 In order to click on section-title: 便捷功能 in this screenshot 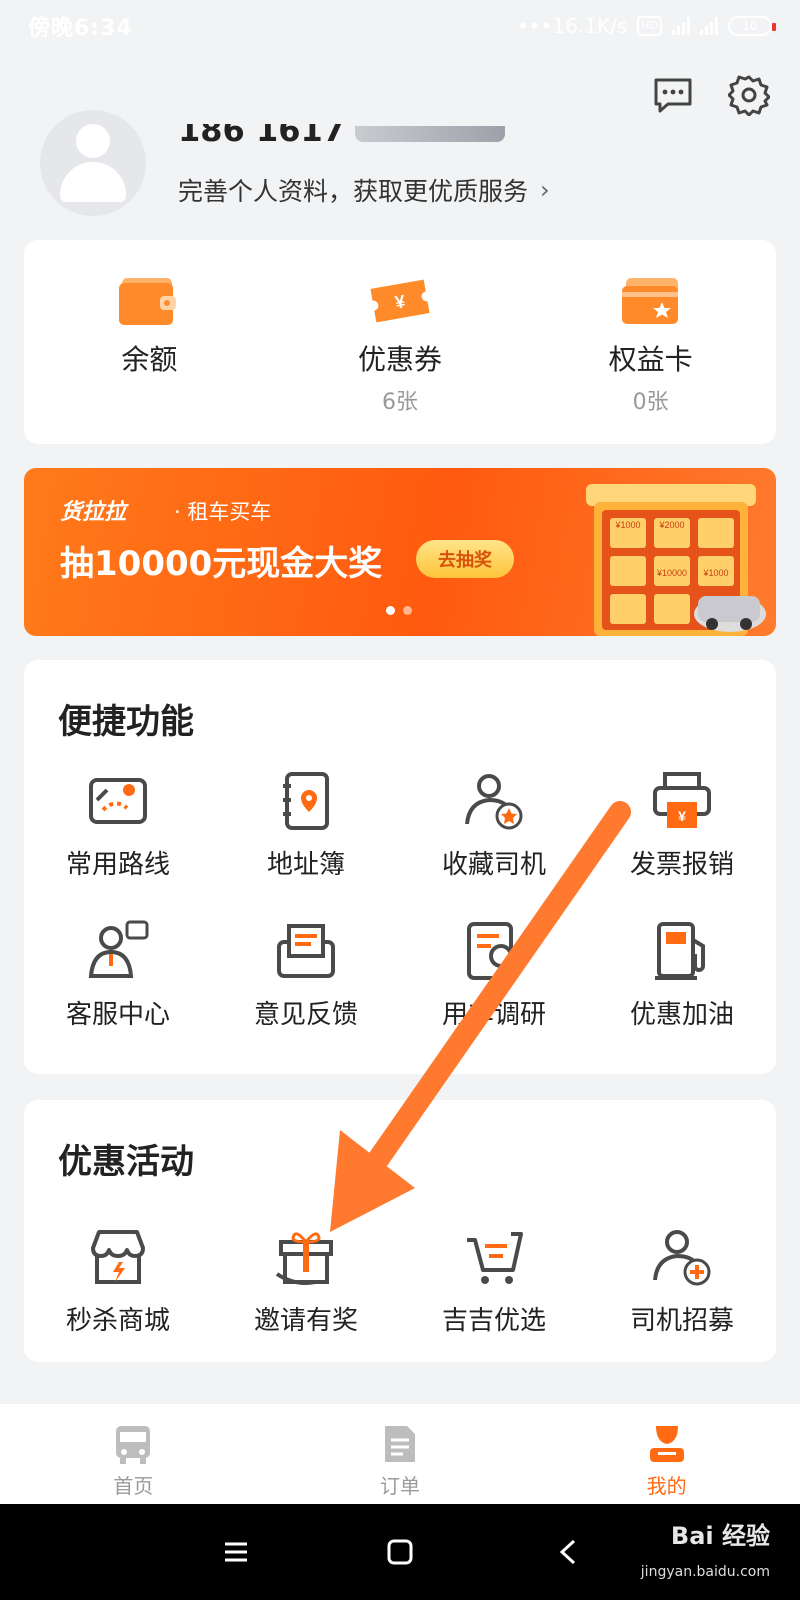, I will do `click(126, 722)`.